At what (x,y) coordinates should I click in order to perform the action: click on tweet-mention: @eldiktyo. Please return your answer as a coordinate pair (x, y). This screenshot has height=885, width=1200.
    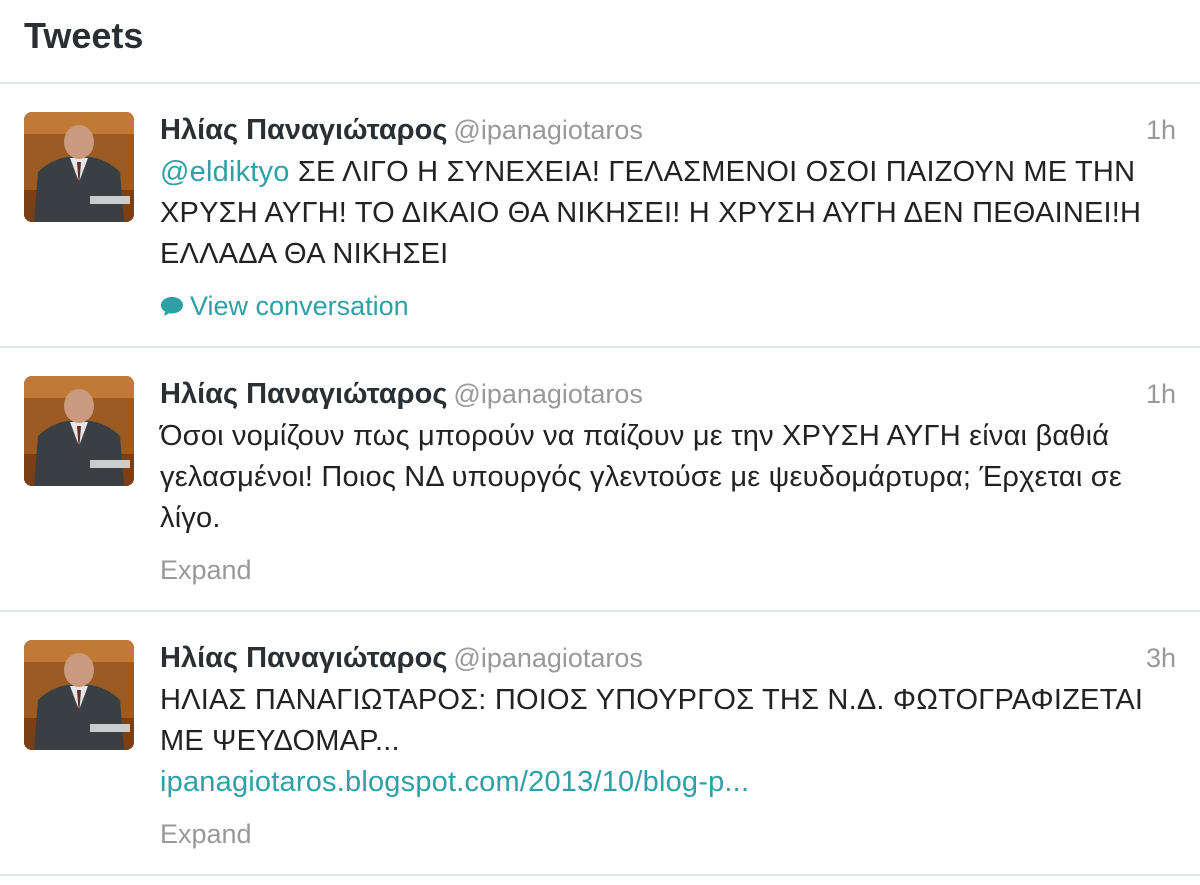
    Looking at the image, I should click on (225, 172).